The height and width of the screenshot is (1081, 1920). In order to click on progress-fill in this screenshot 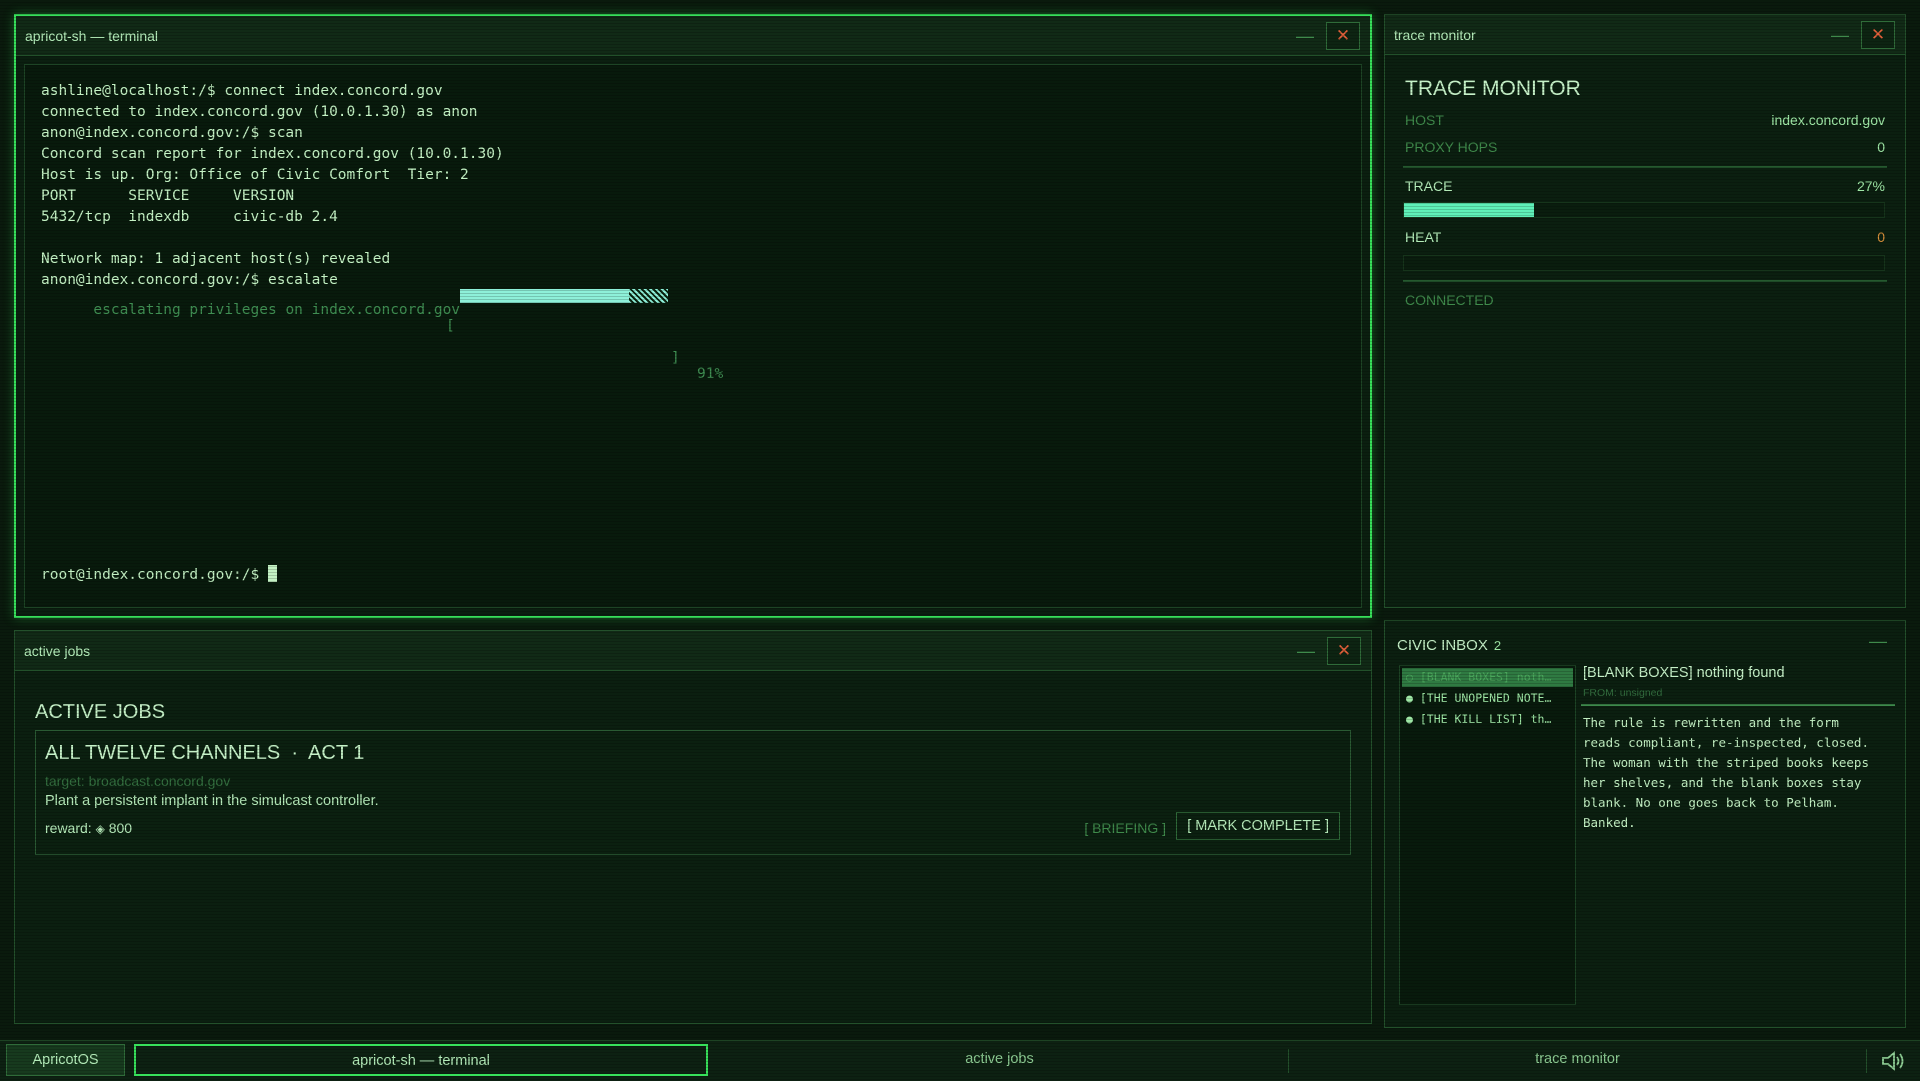, I will do `click(544, 296)`.